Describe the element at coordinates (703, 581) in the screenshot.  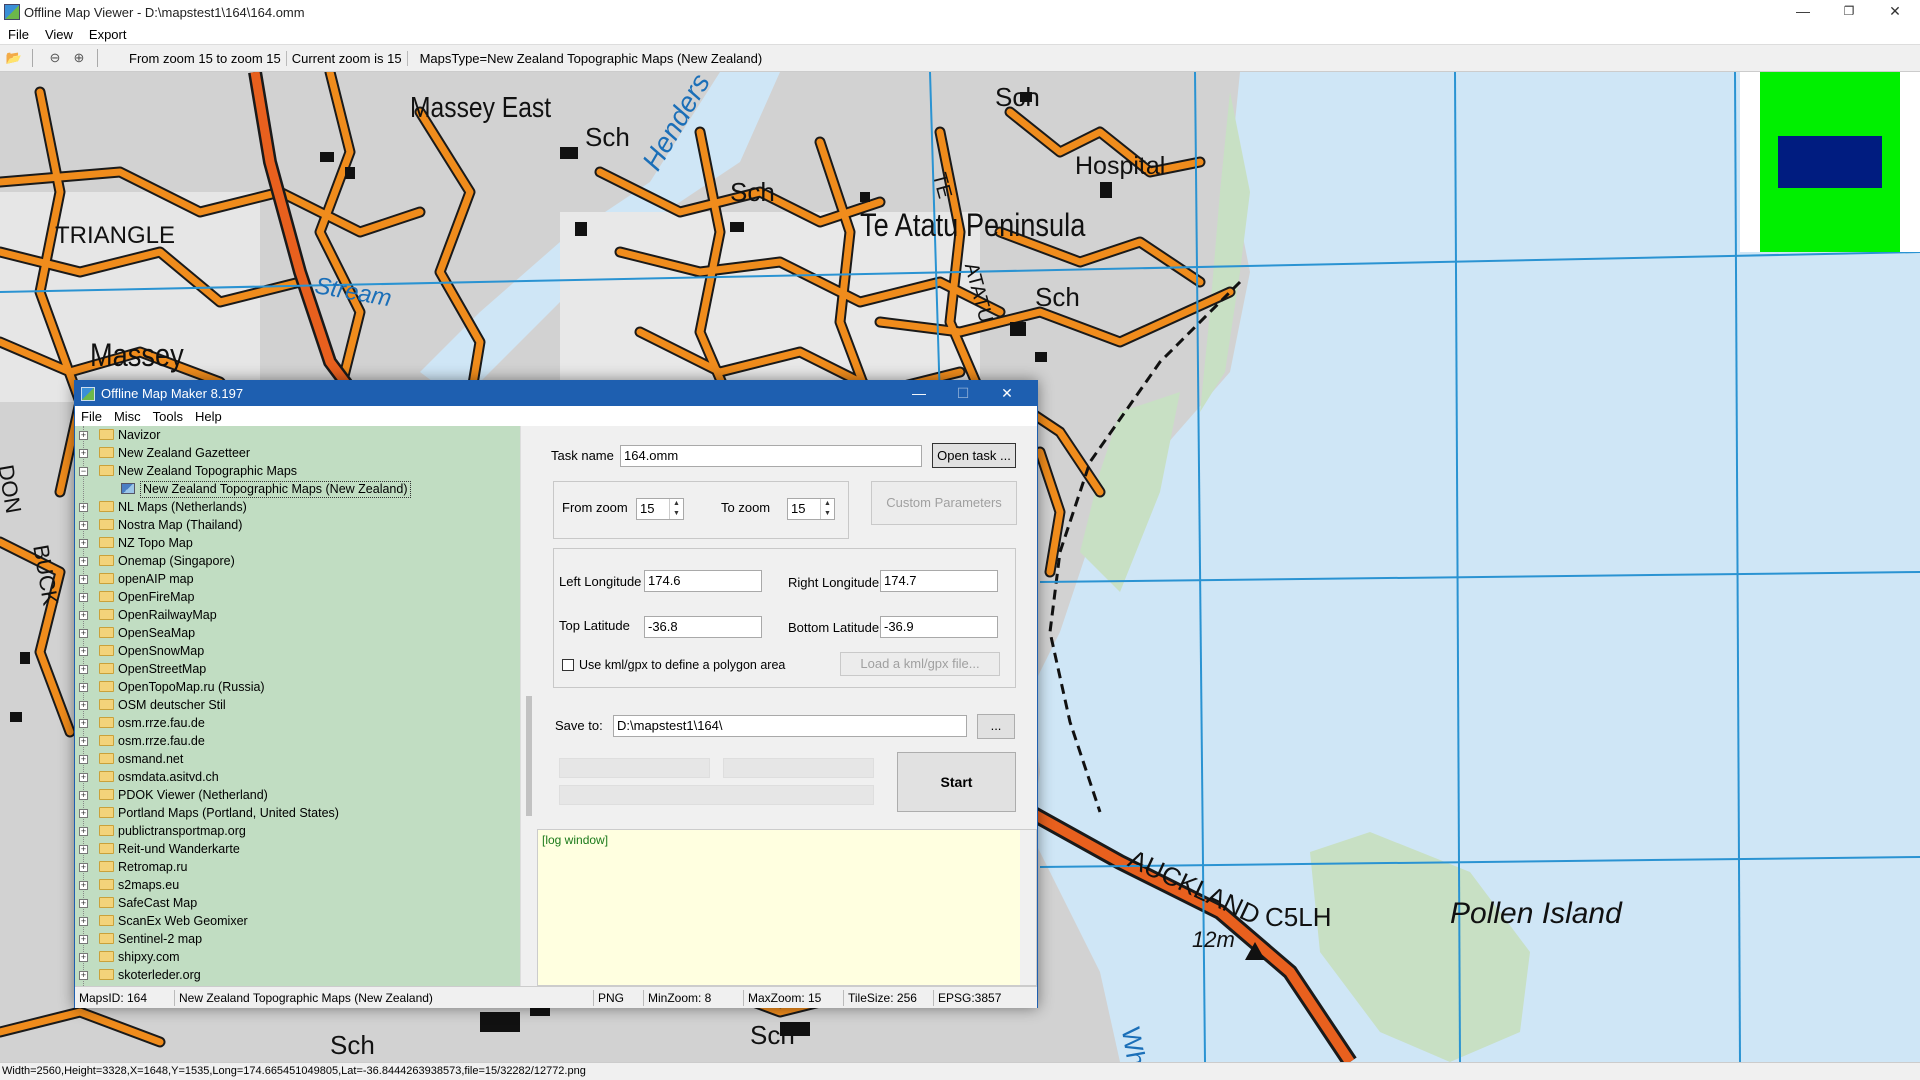
I see `left-longitude-input: 174.6` at that location.